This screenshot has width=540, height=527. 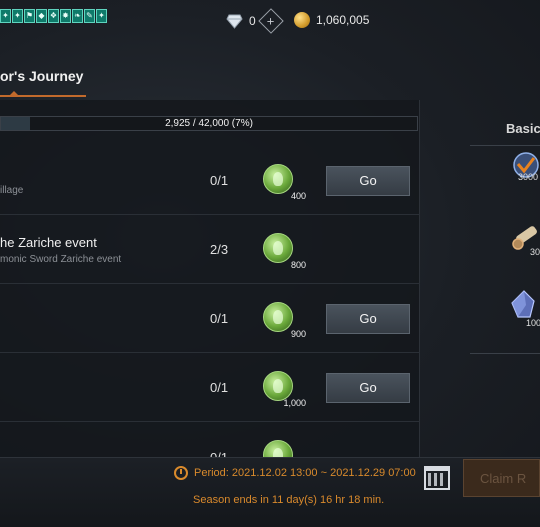 I want to click on reward-amount: 900, so click(x=298, y=334).